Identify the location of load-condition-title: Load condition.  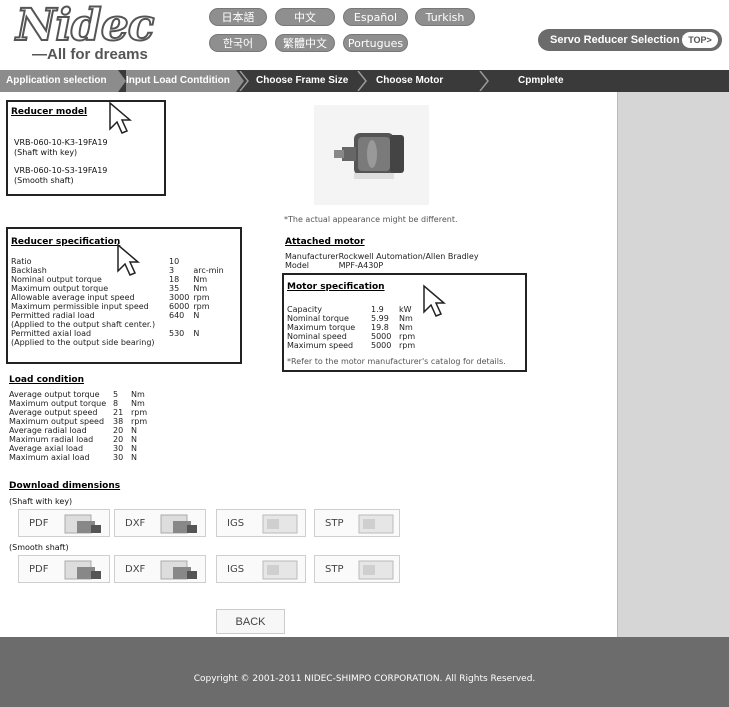
(46, 380).